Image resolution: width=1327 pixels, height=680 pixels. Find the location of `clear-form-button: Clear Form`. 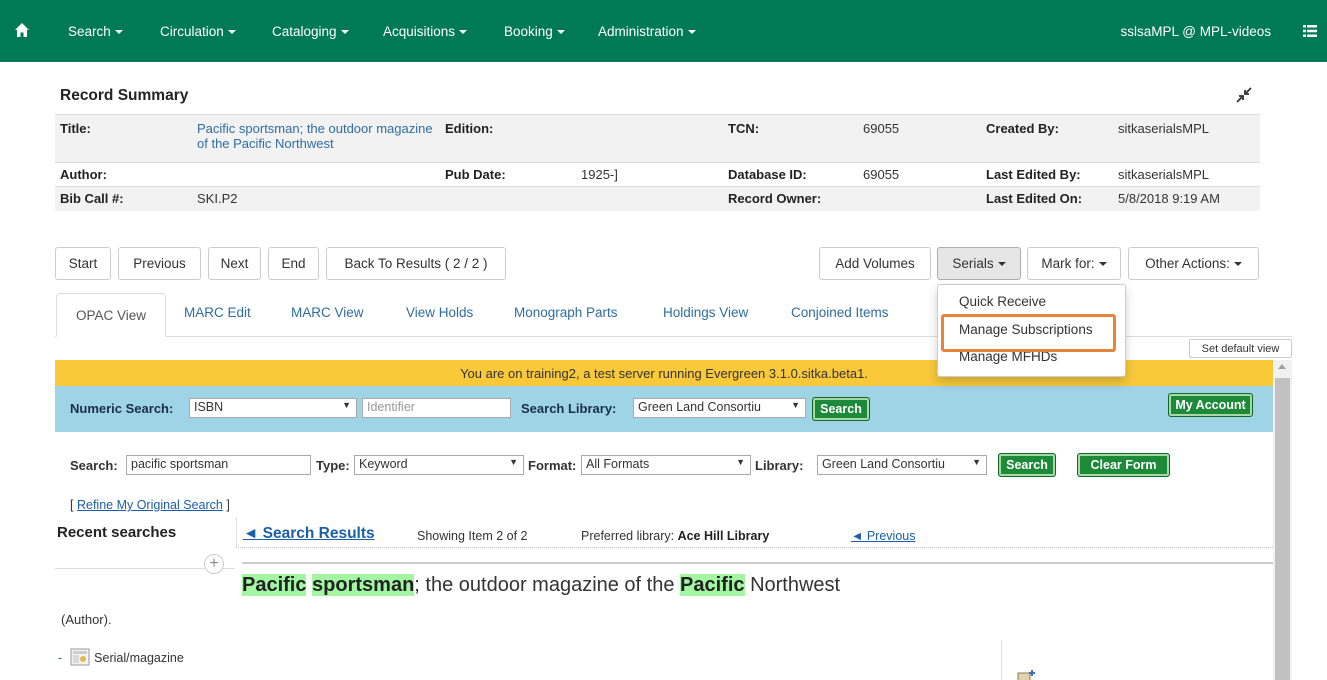

clear-form-button: Clear Form is located at coordinates (1123, 465).